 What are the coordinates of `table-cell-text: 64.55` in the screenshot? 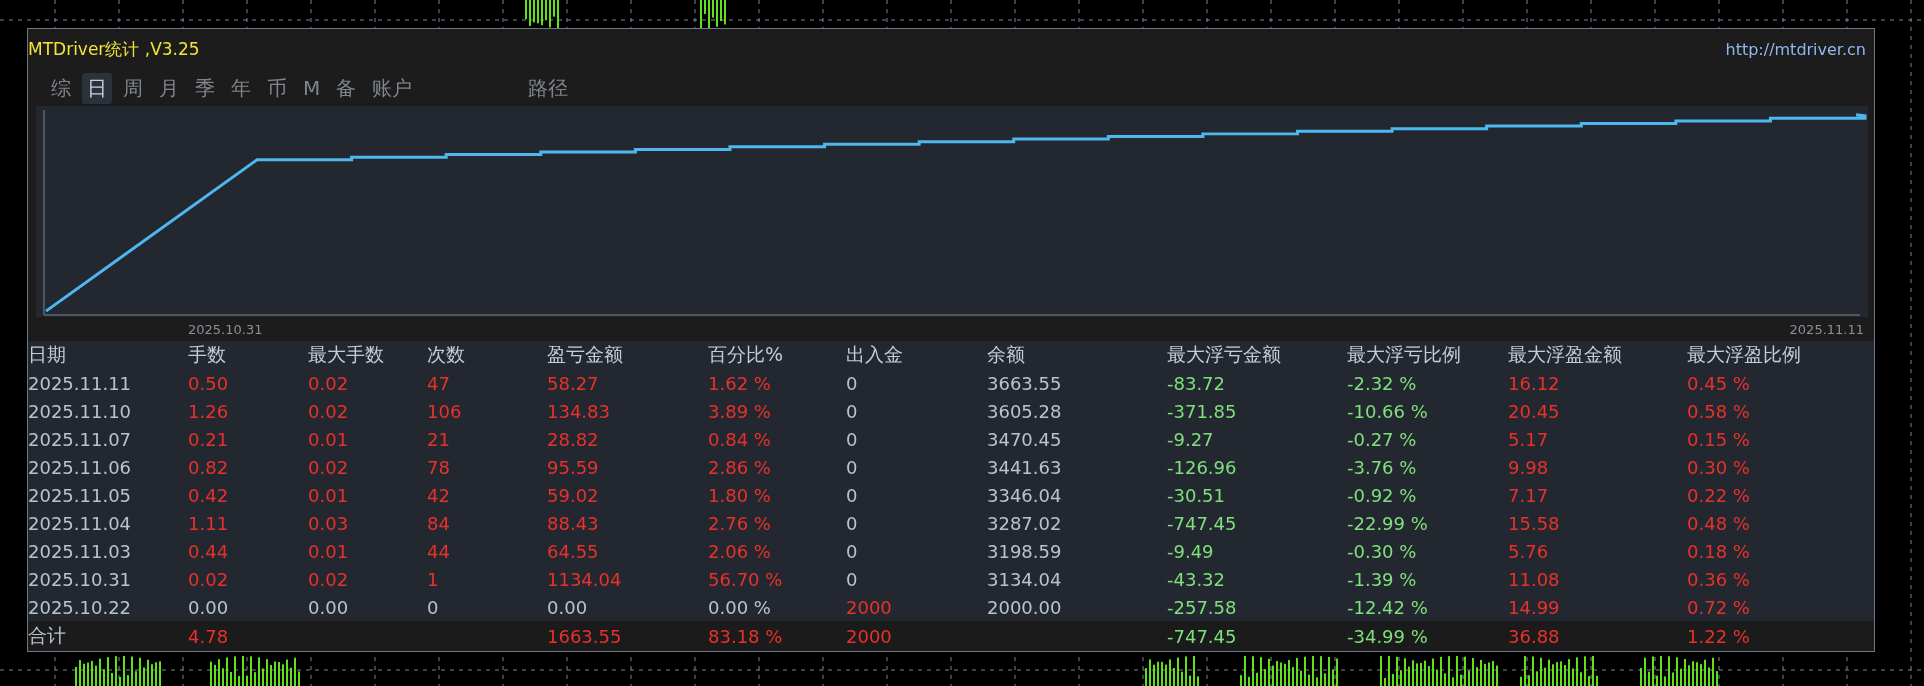 It's located at (573, 551).